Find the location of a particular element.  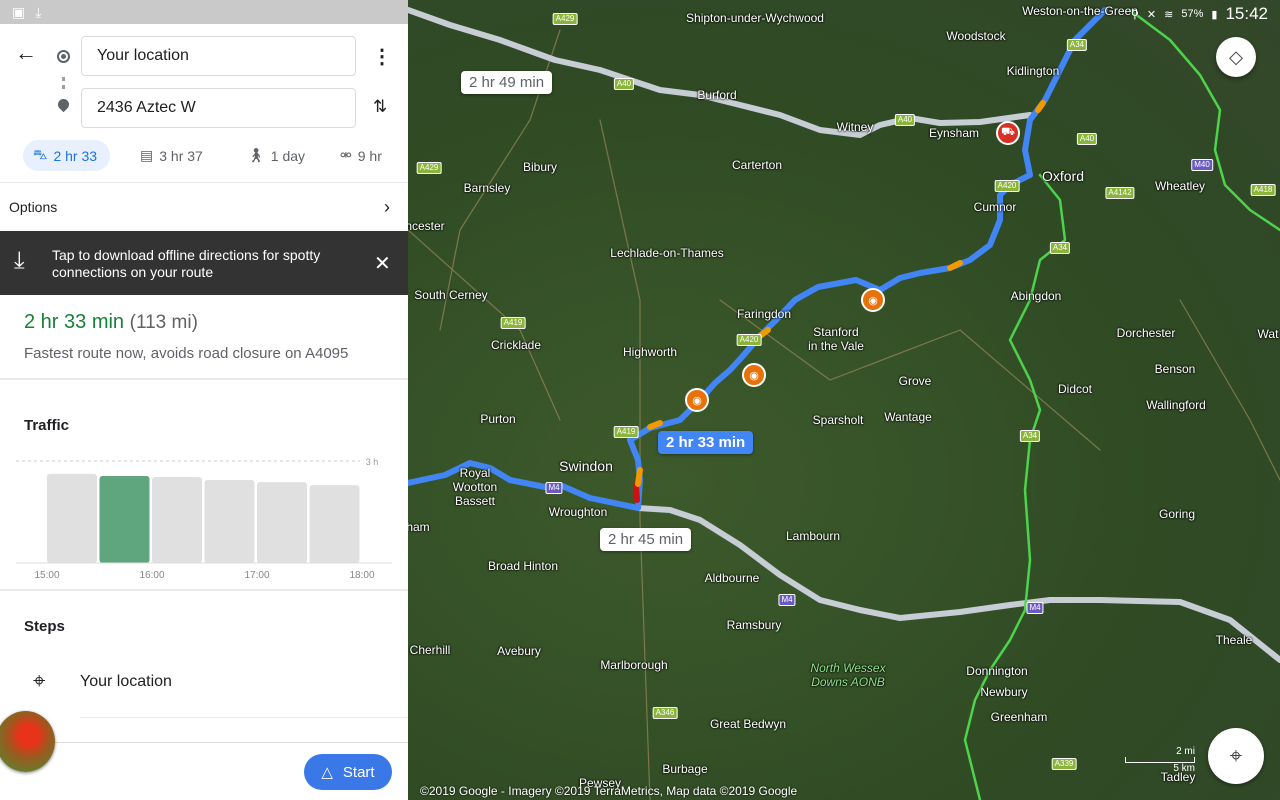

route-time-label-selected: 2 hr 33 min is located at coordinates (706, 442).